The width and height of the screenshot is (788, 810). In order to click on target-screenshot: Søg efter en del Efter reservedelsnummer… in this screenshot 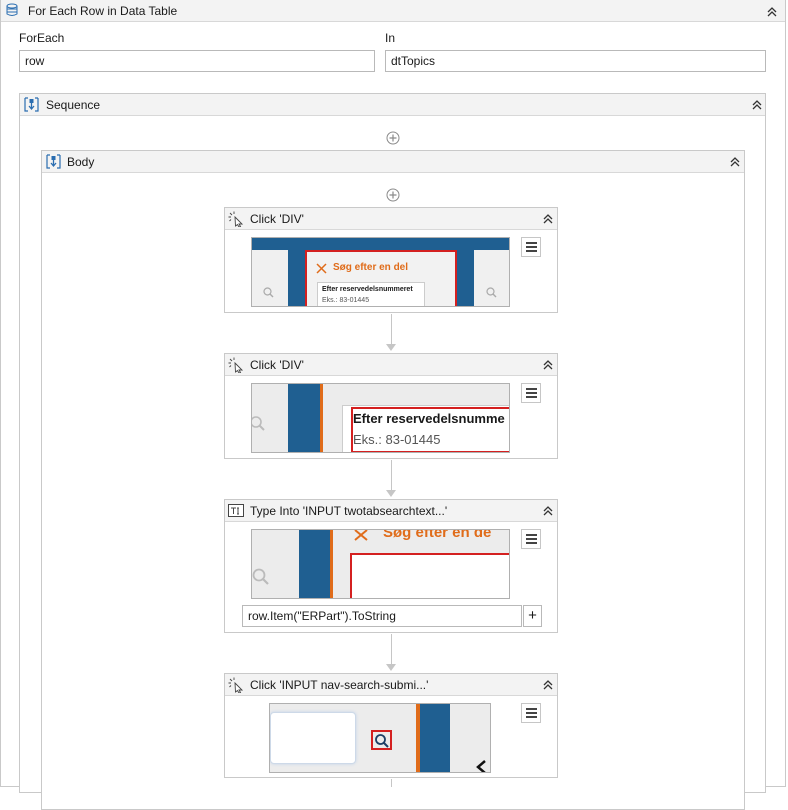, I will do `click(380, 272)`.